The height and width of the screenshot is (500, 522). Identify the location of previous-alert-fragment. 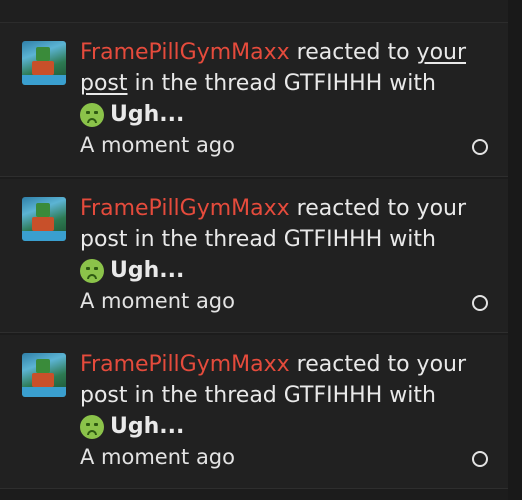
(261, 11).